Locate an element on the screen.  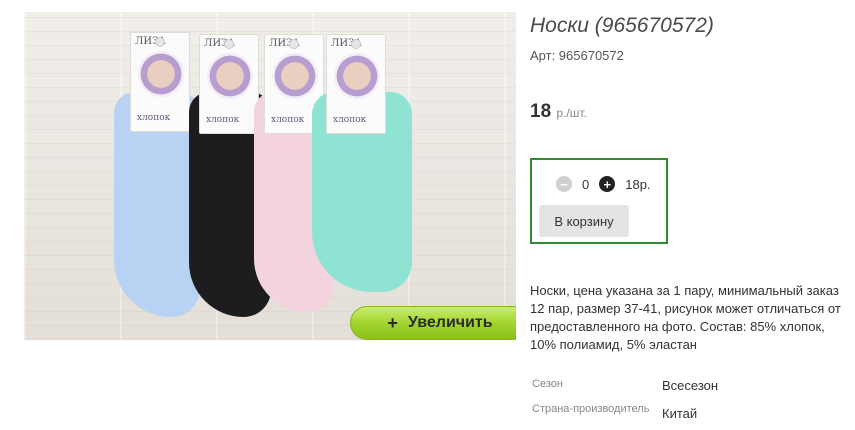
zoom-button: + Увеличить is located at coordinates (433, 323).